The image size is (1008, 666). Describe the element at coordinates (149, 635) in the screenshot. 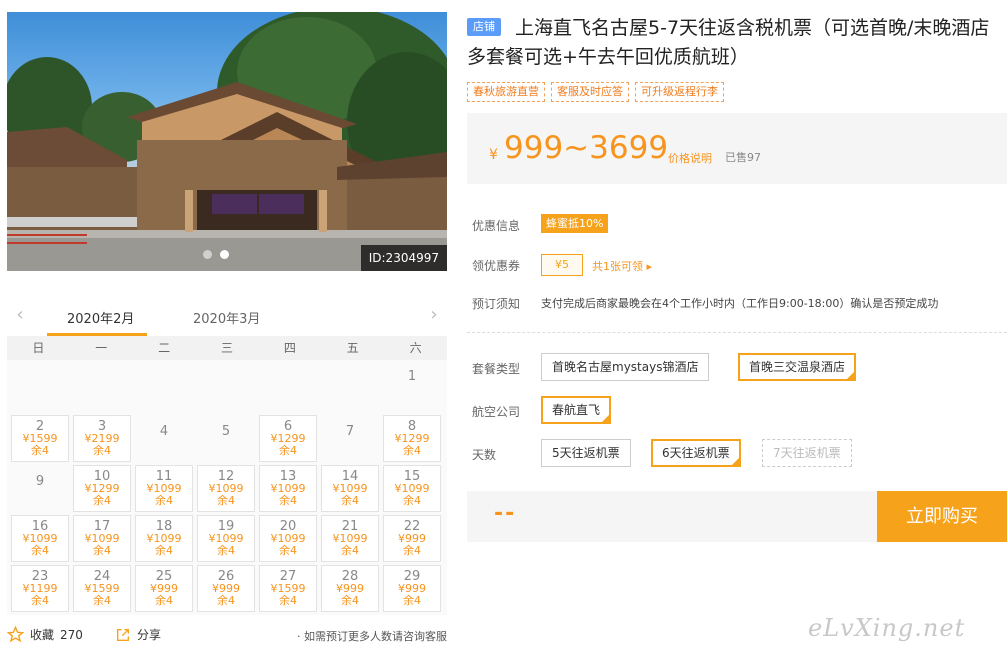

I see `share-label: 分享` at that location.